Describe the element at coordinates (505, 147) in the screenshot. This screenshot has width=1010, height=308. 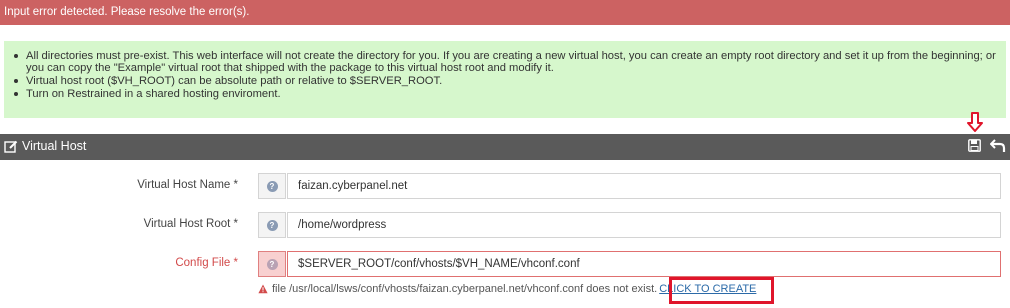
I see `panel-header: Virtual Host` at that location.